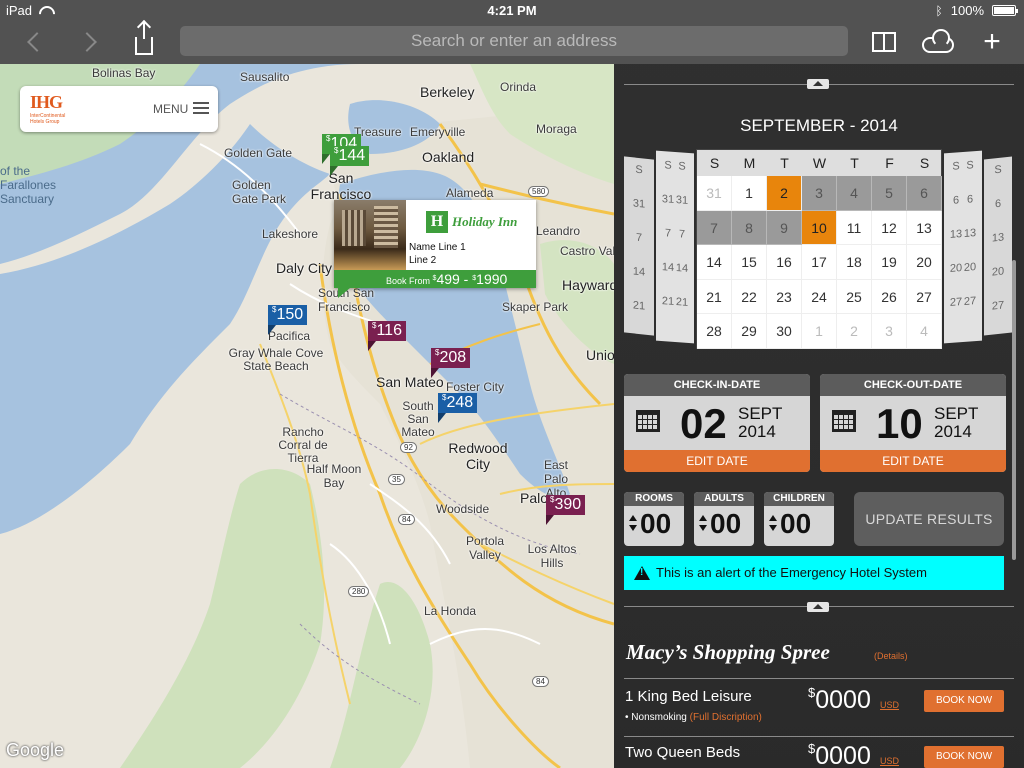 The height and width of the screenshot is (768, 1024). I want to click on map-label: Portola Valley, so click(485, 548).